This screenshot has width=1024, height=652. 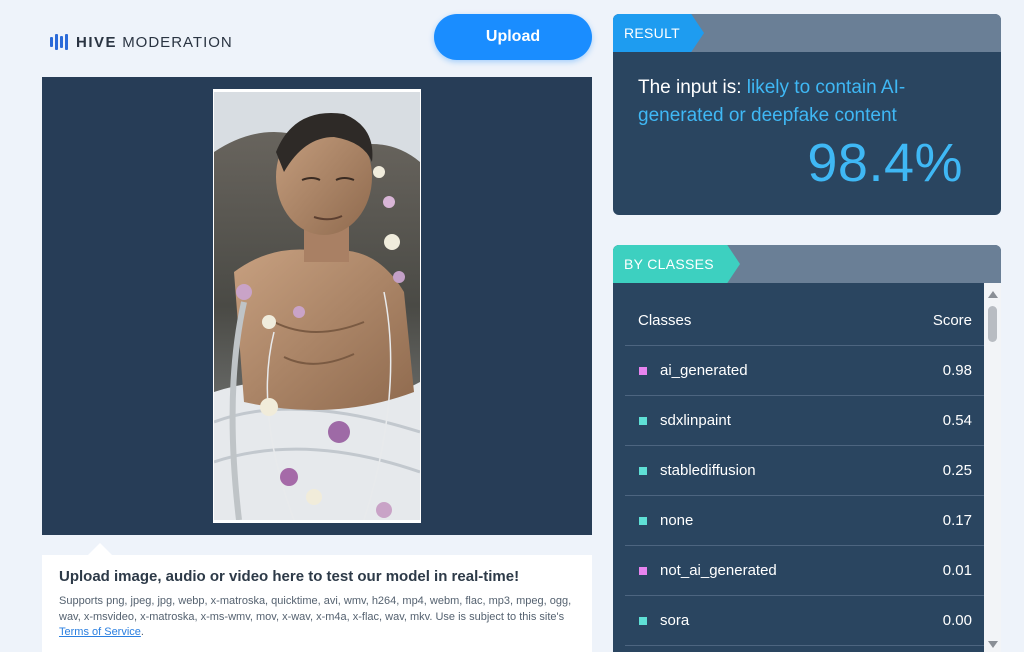 I want to click on hive-logo-icon, so click(x=59, y=42).